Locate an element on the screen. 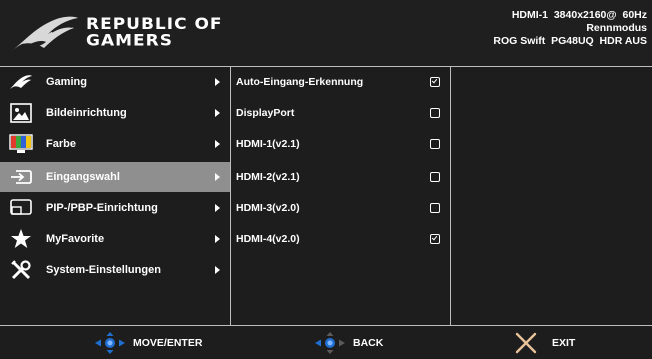 The height and width of the screenshot is (359, 652). menu-item-eingangswahl: Eingangswahl is located at coordinates (115, 177).